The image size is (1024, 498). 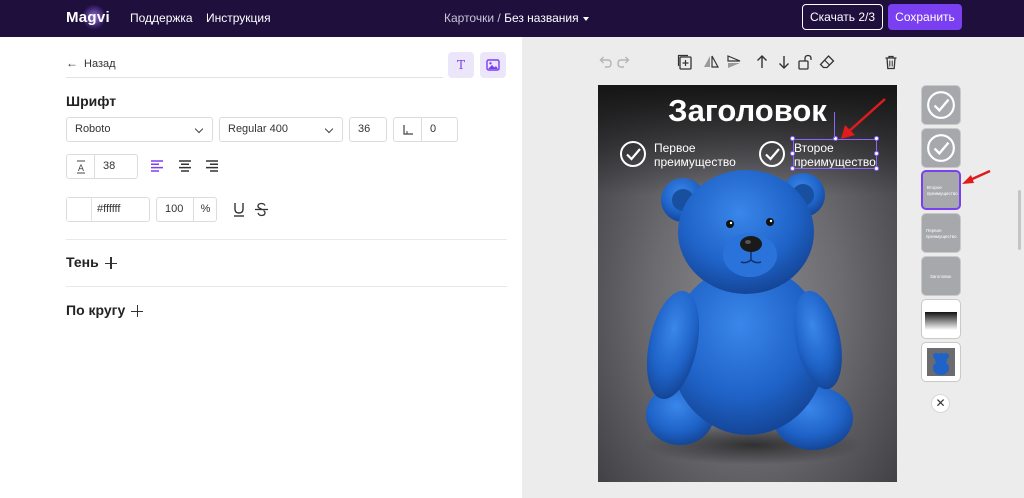 What do you see at coordinates (425, 129) in the screenshot?
I see `letter-spacing-input: 0` at bounding box center [425, 129].